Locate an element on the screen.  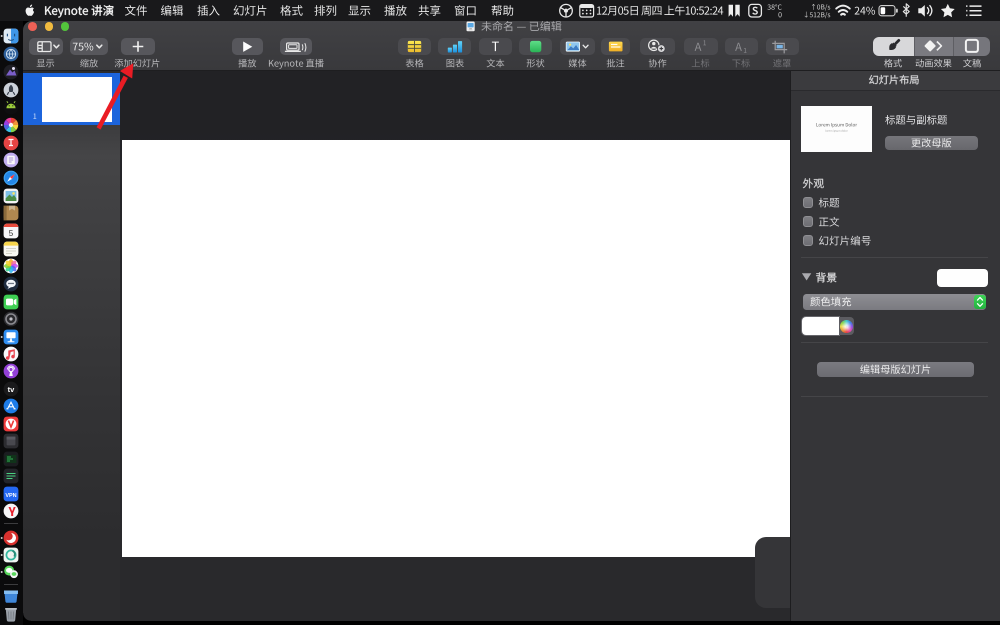
svg-text: 5 is located at coordinates (11, 233).